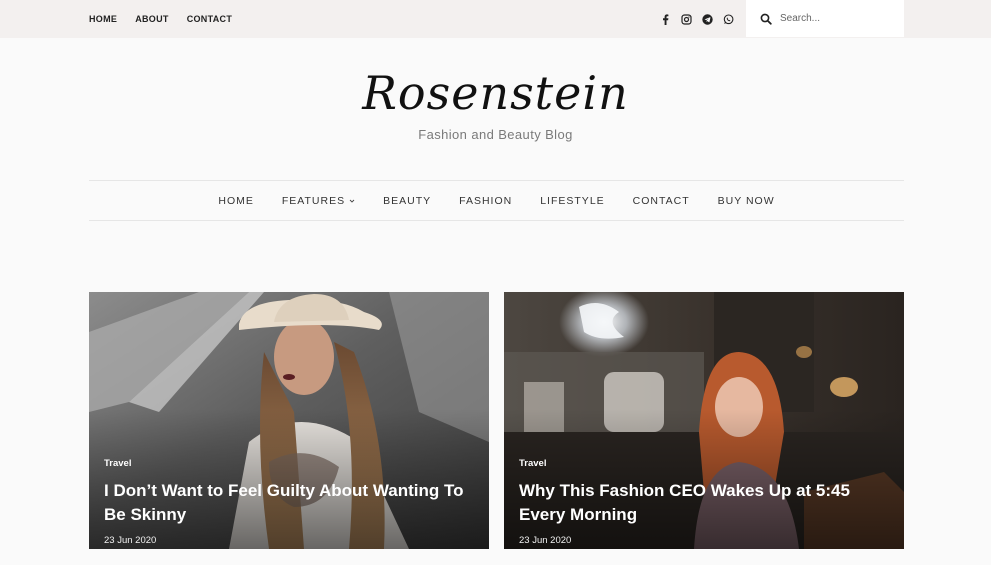  Describe the element at coordinates (697, 19) in the screenshot. I see `social-links` at that location.